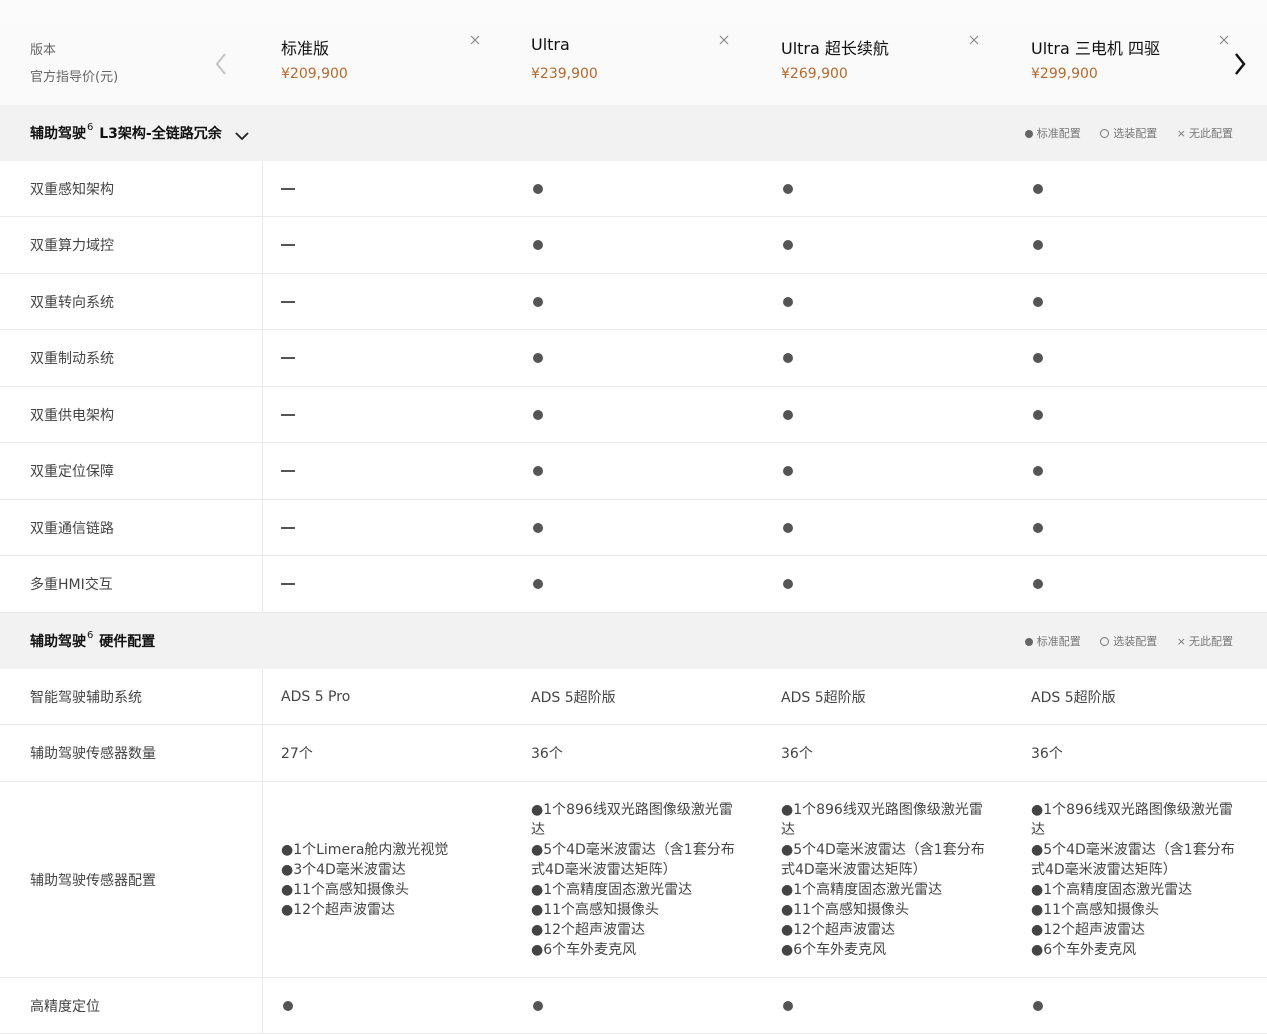 The image size is (1267, 1034). I want to click on table-row: 双重供电架构, so click(633, 415).